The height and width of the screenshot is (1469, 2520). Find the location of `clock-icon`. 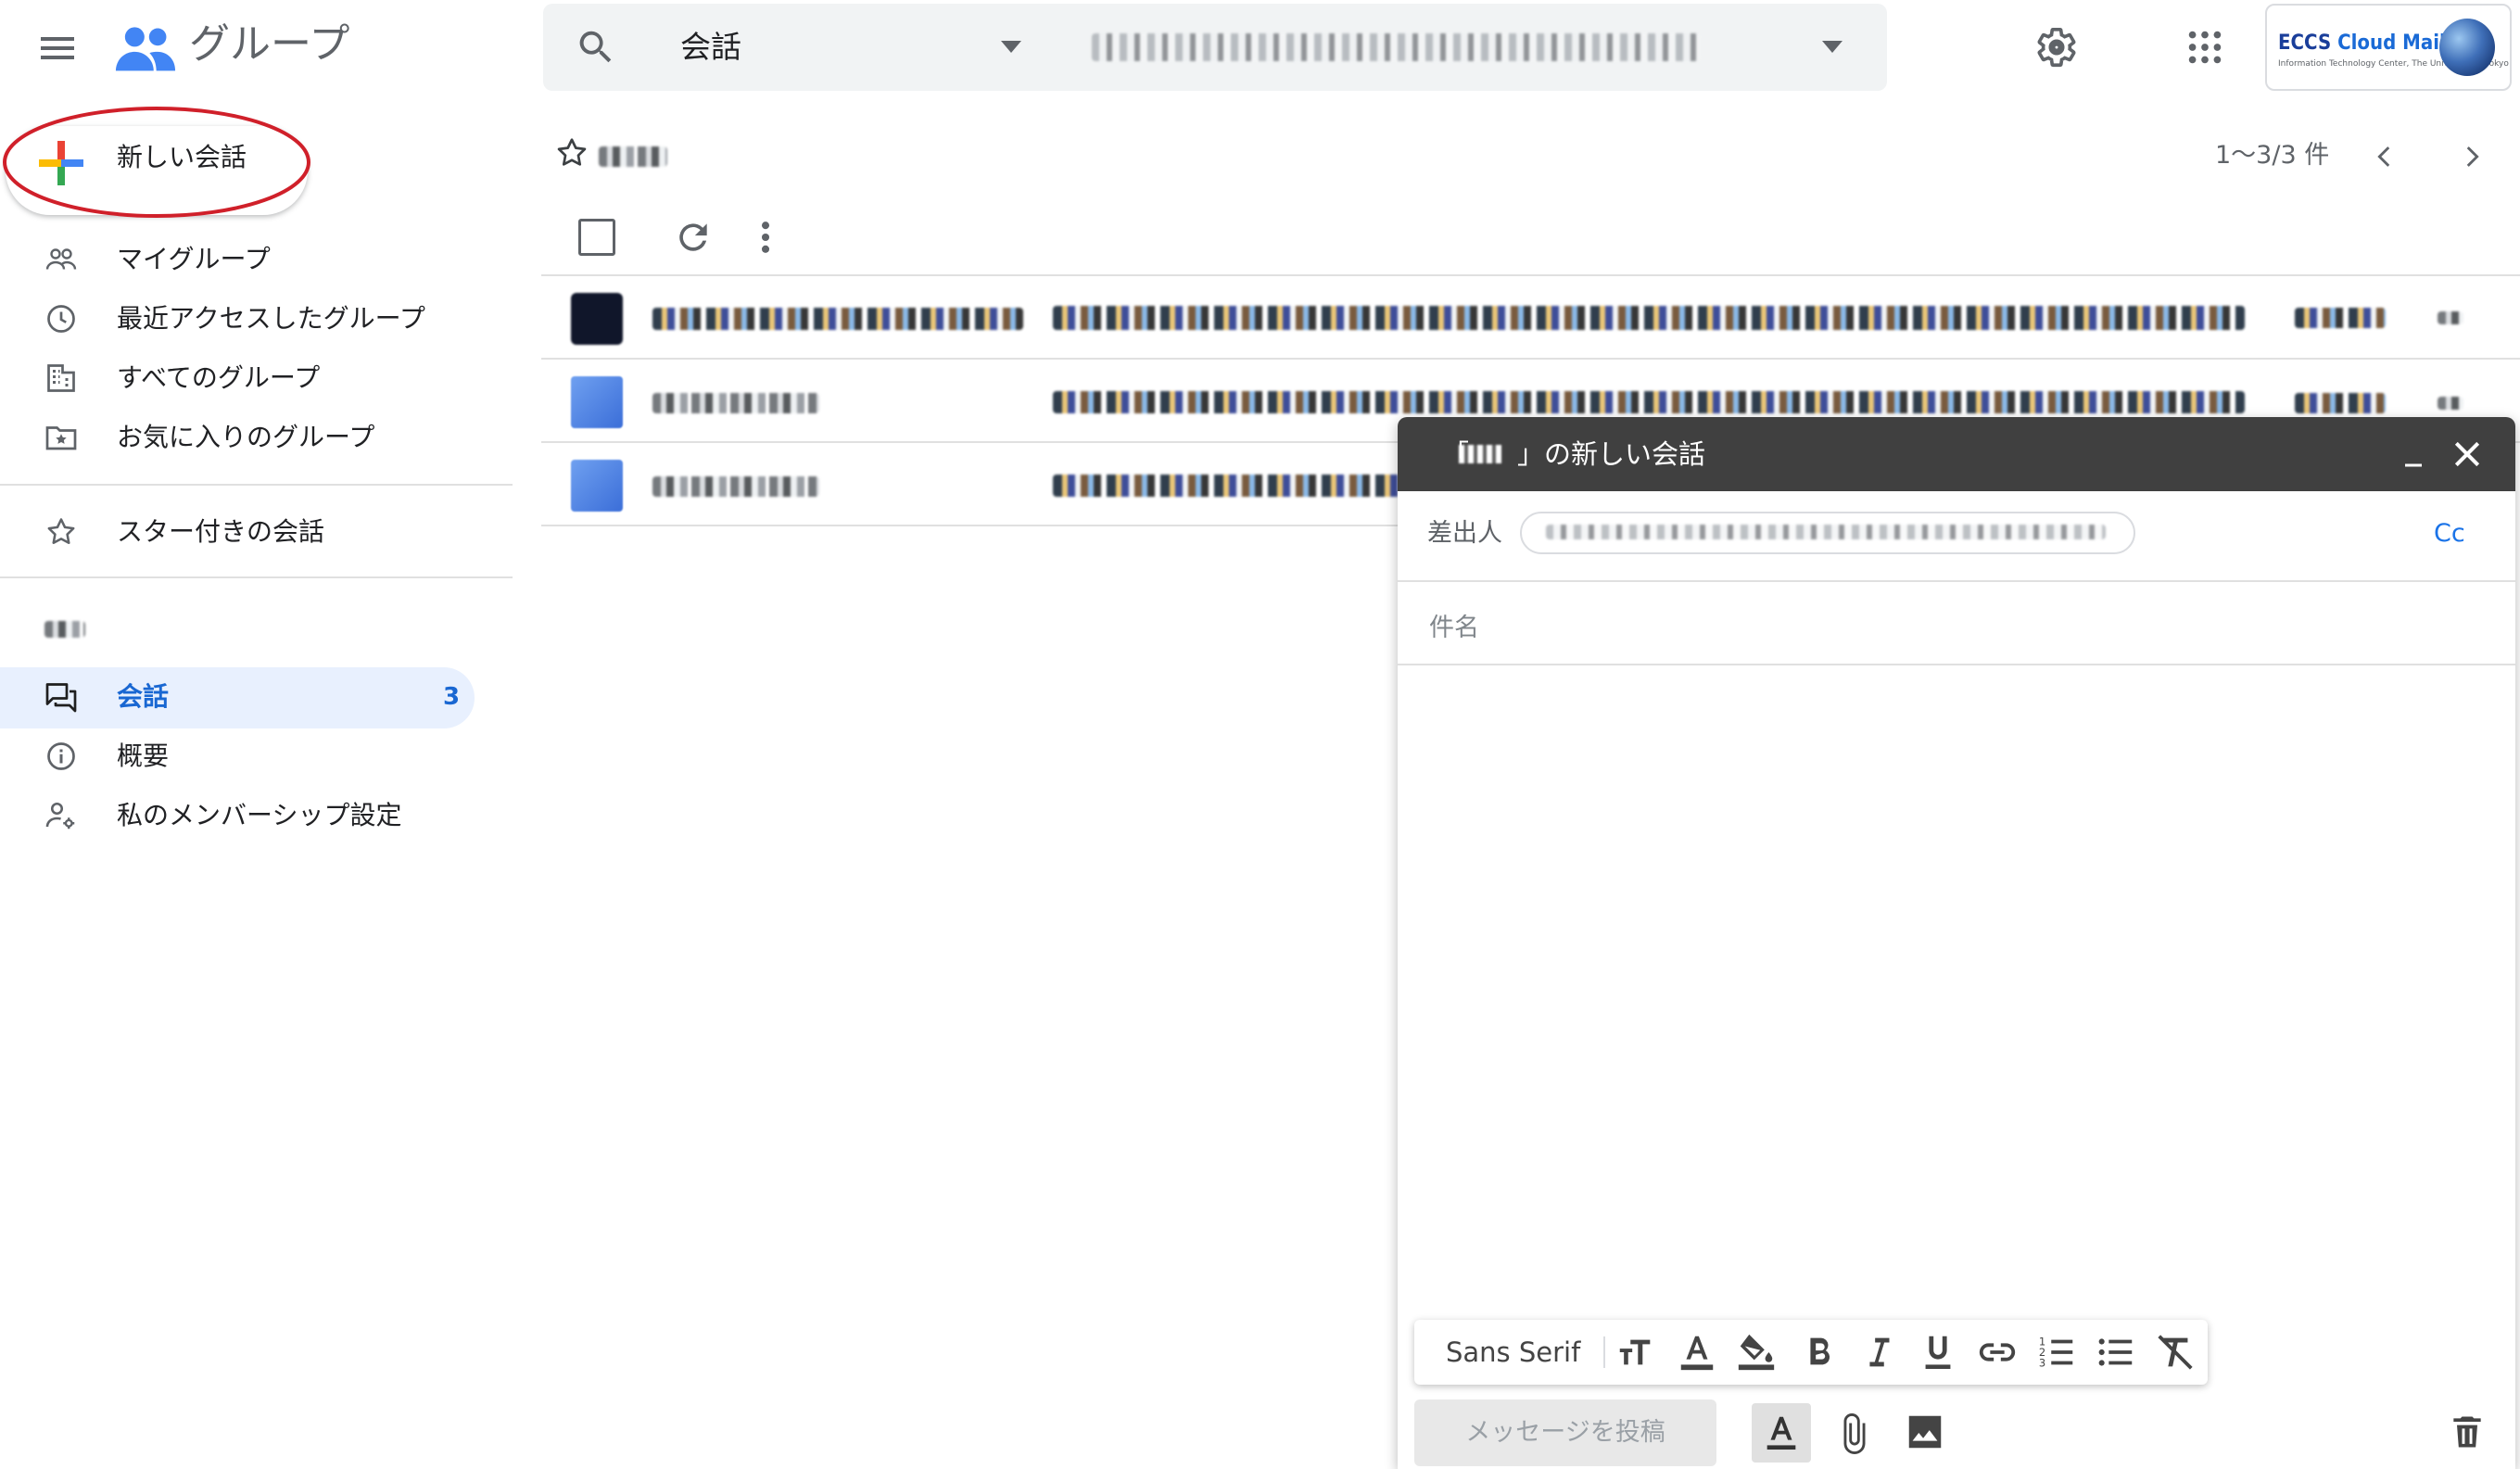

clock-icon is located at coordinates (61, 319).